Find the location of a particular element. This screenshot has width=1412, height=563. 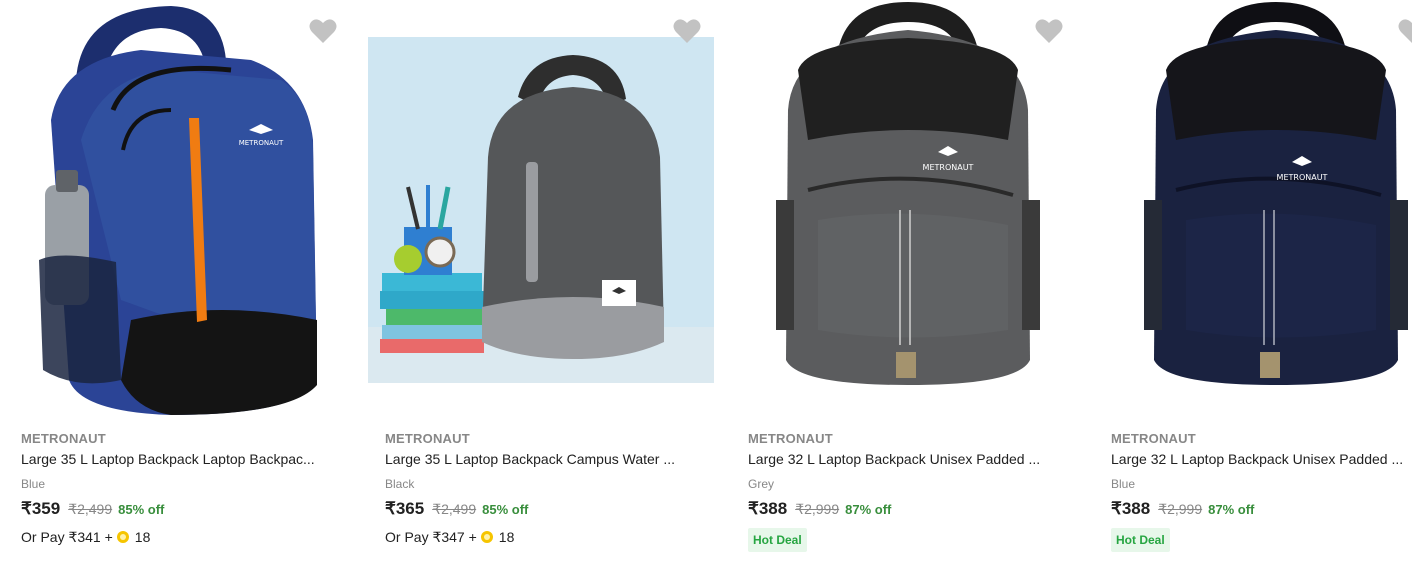

product-price: ₹365 is located at coordinates (405, 508).